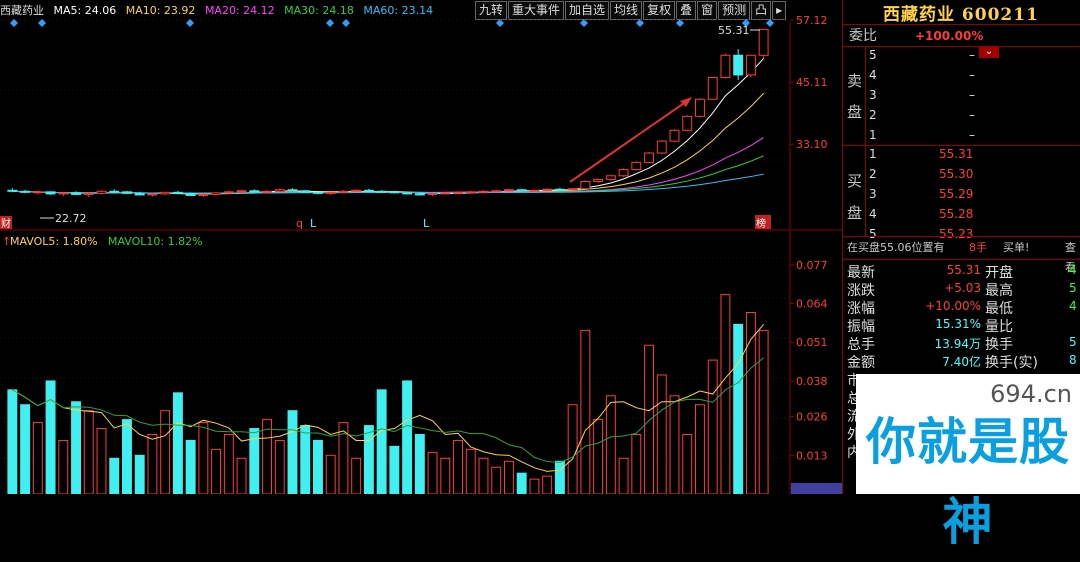 The image size is (1080, 562). What do you see at coordinates (861, 345) in the screenshot?
I see `stat-label: 总手` at bounding box center [861, 345].